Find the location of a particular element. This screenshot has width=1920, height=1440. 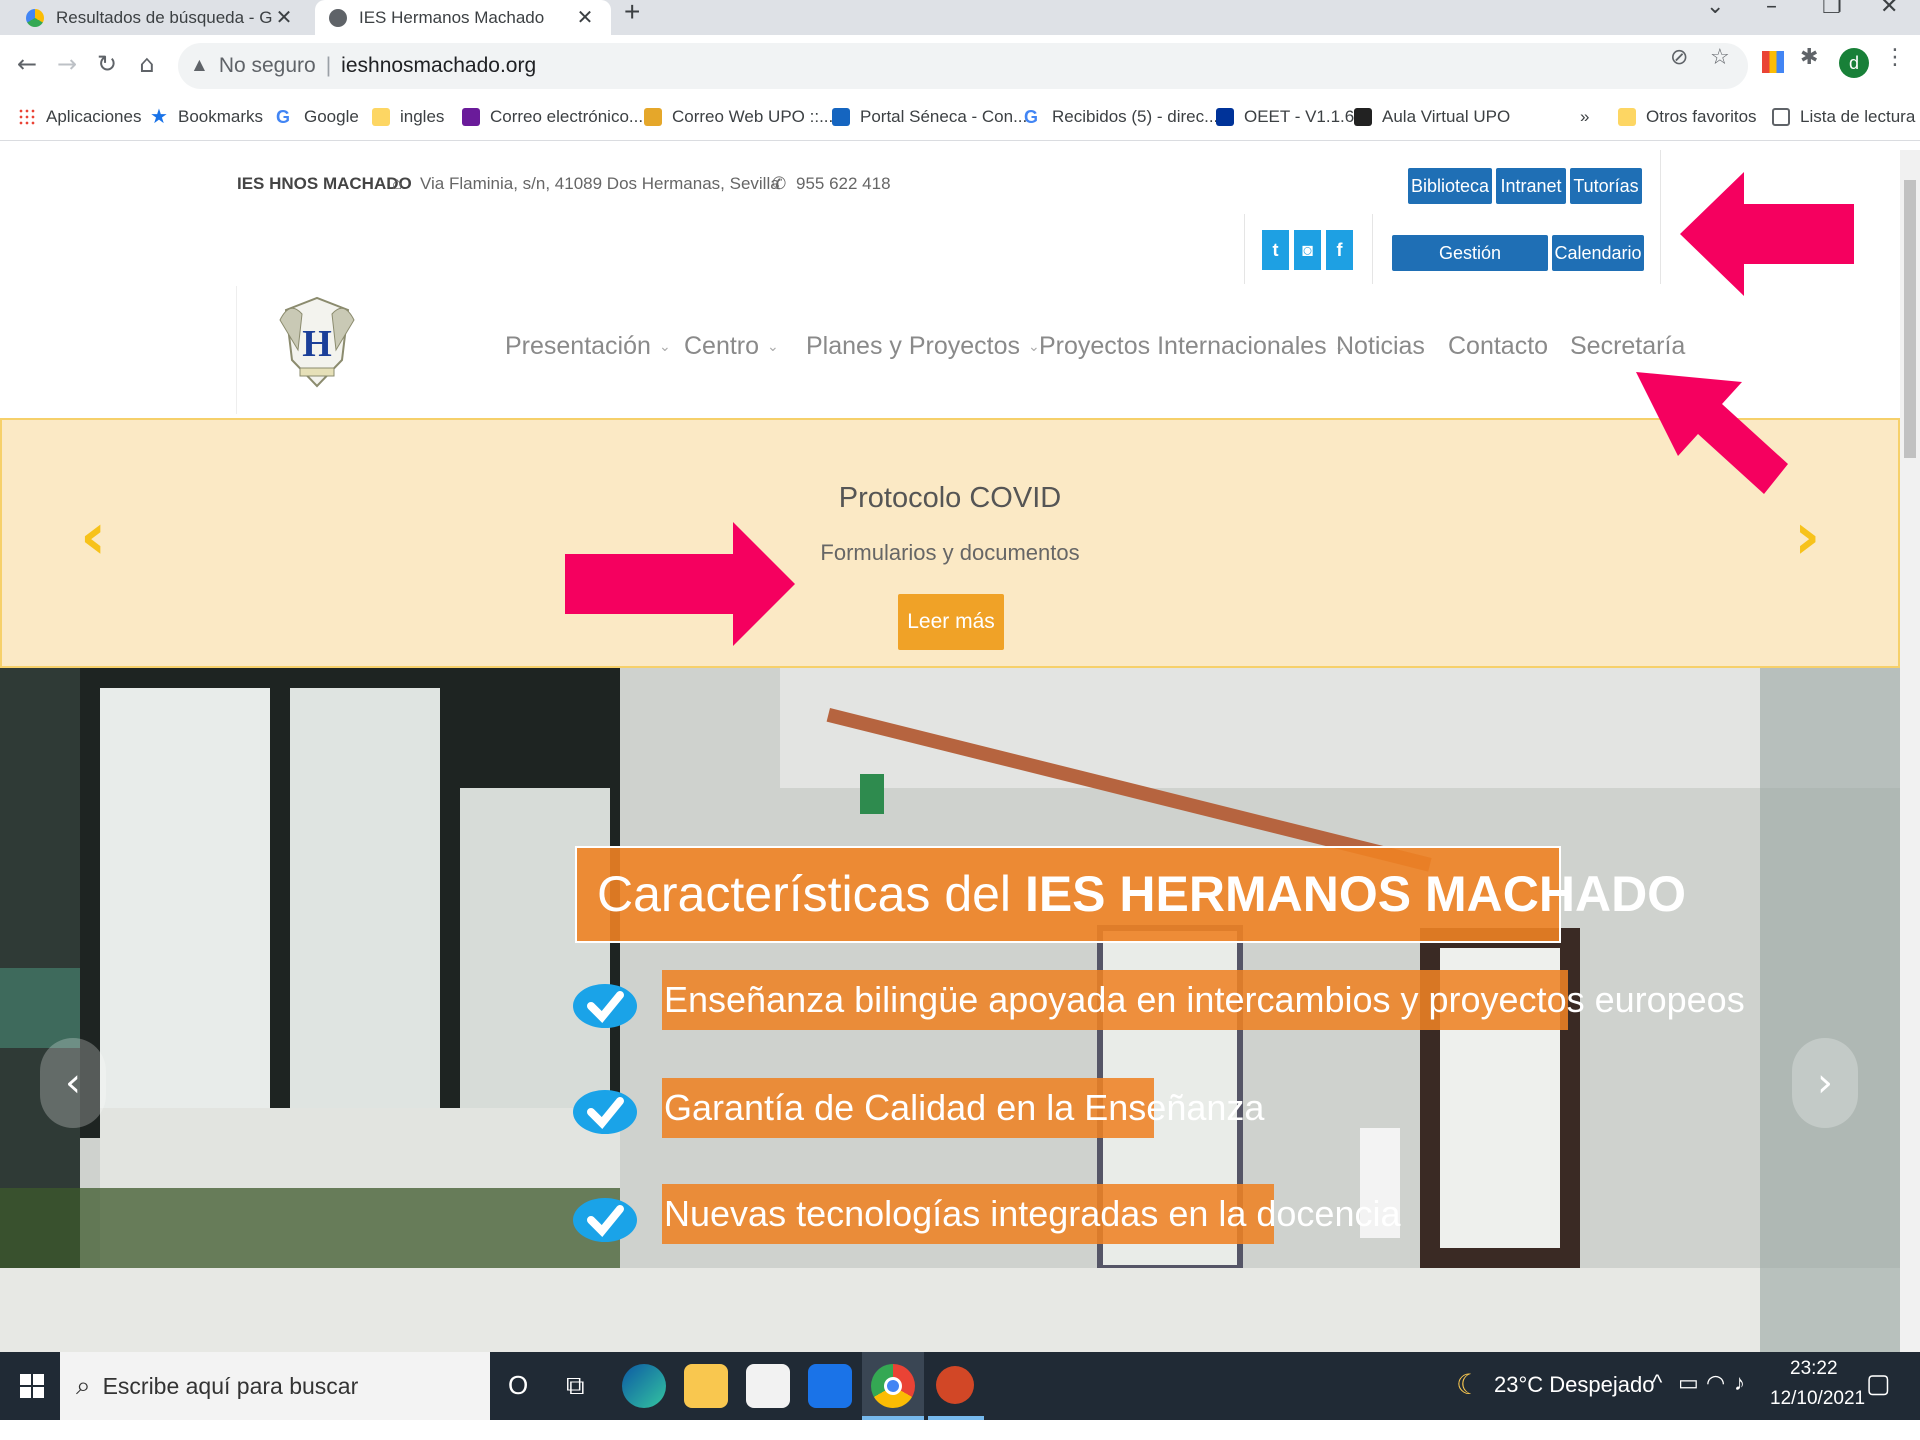

back-button: ← is located at coordinates (27, 64).